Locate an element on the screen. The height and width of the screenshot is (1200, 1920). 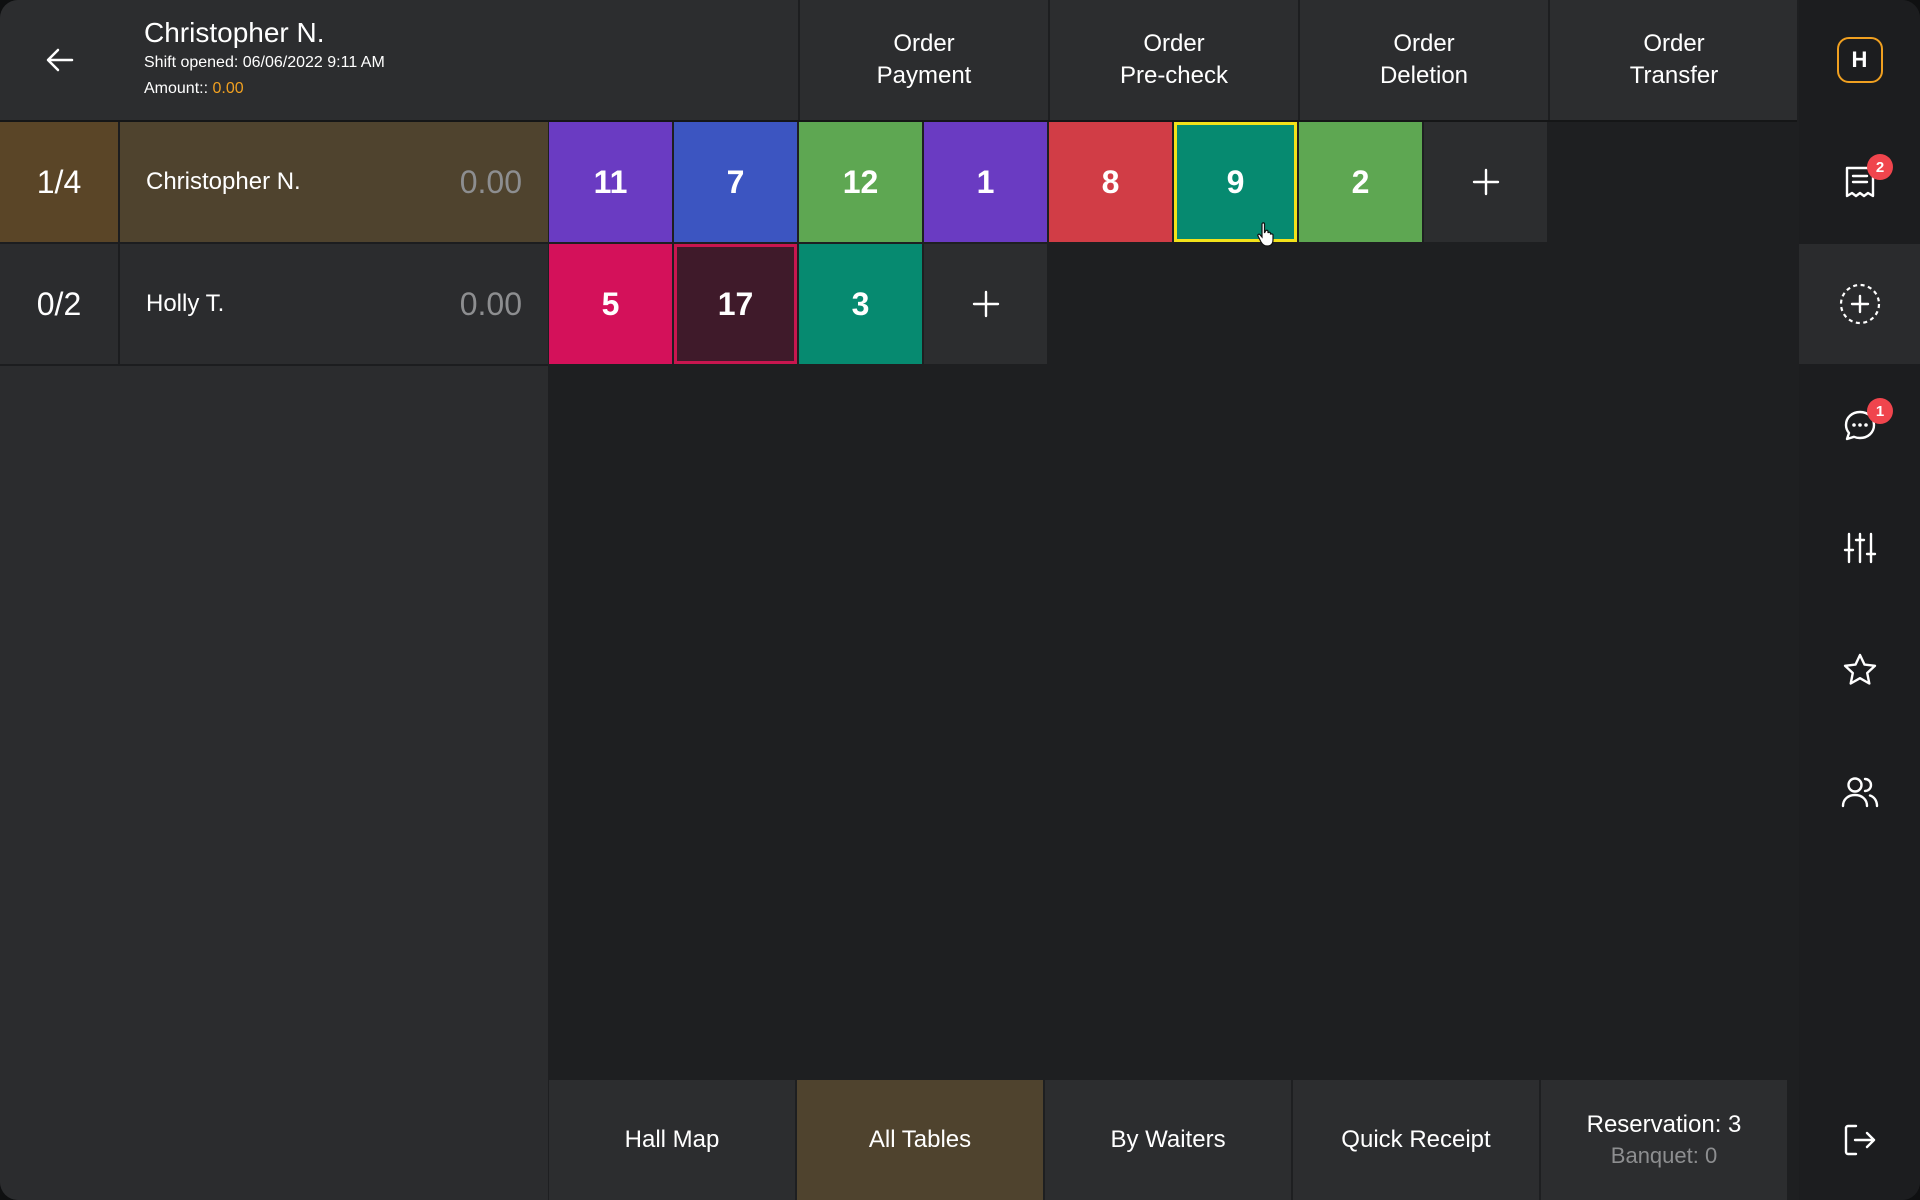
waiter-table-count: 1/4 is located at coordinates (60, 182).